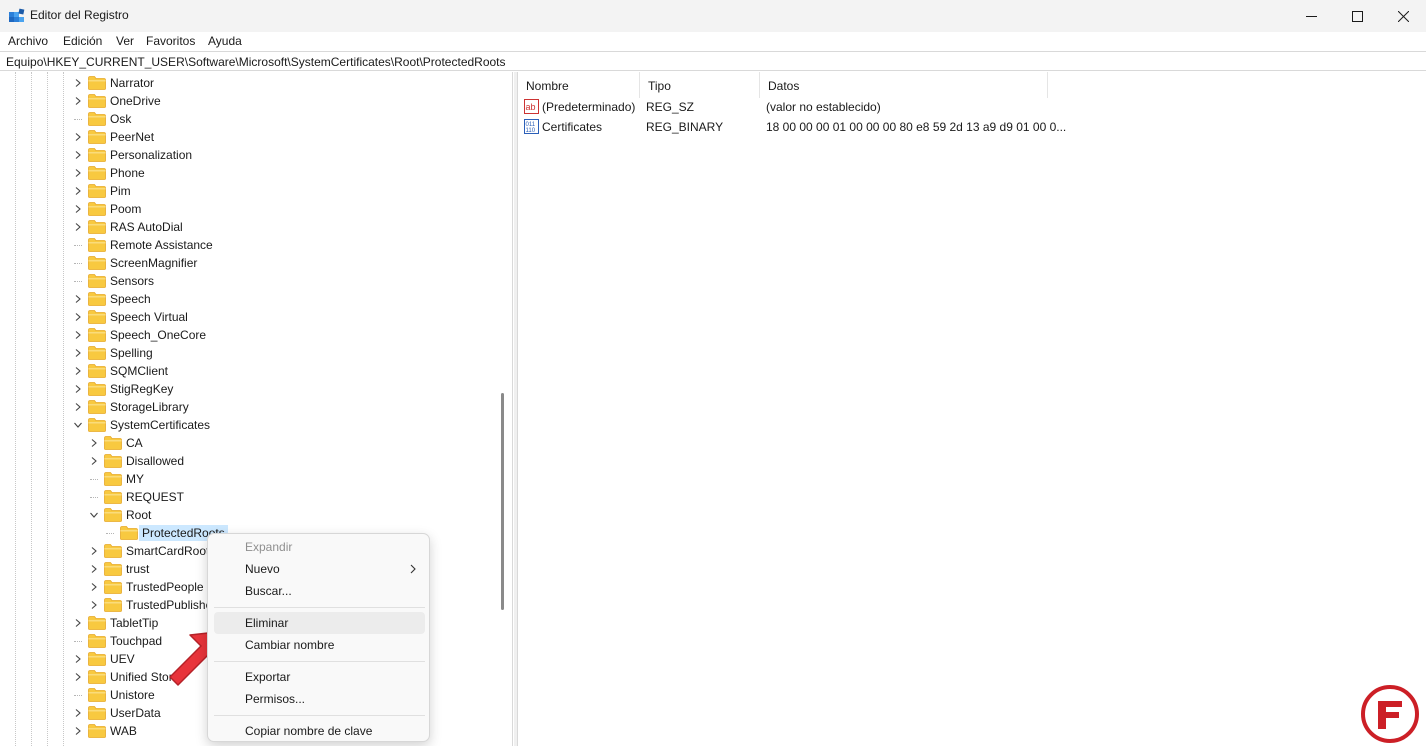  I want to click on menu-edicion: Edición, so click(82, 41).